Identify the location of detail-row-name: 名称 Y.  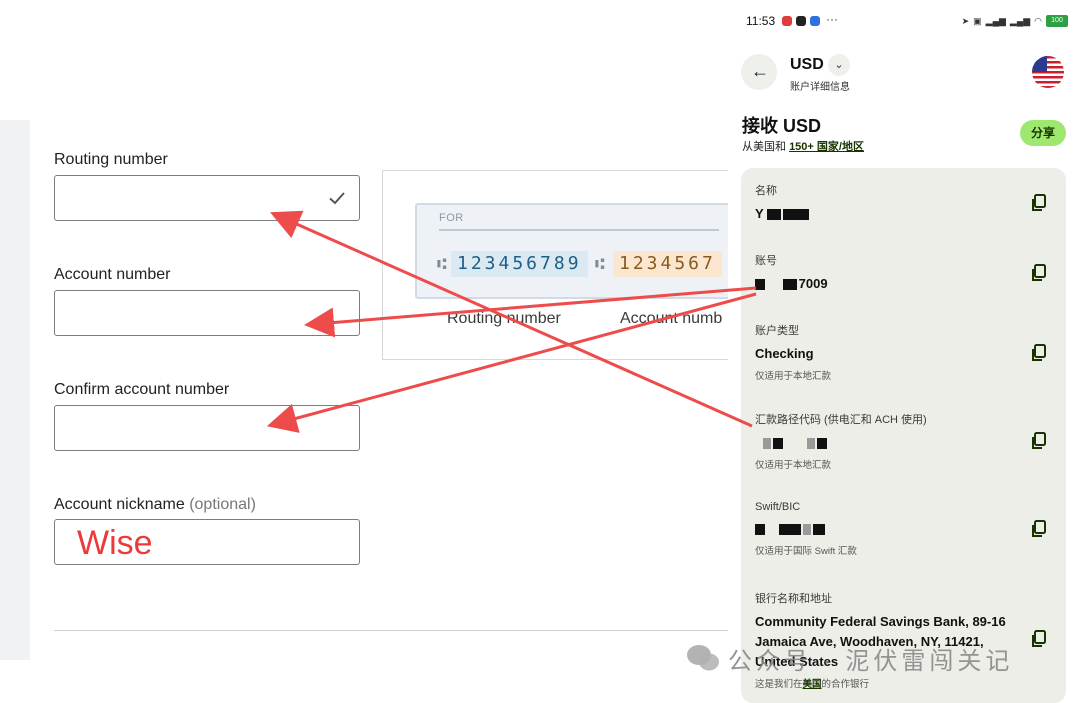
(905, 203).